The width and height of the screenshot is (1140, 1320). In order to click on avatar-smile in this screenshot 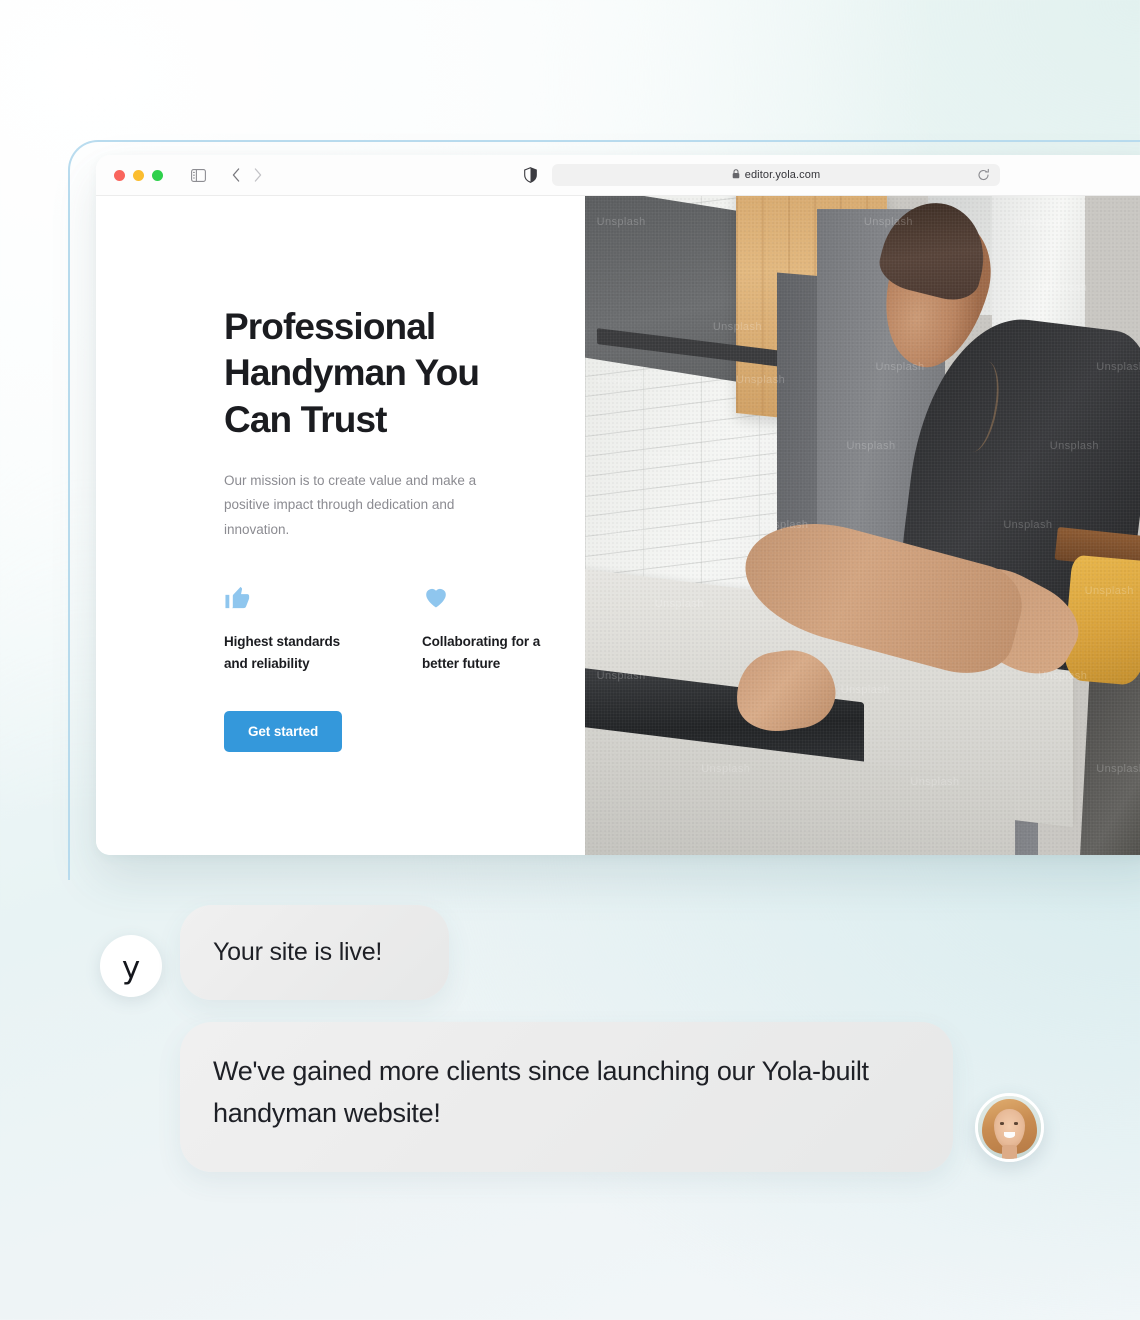, I will do `click(1010, 1134)`.